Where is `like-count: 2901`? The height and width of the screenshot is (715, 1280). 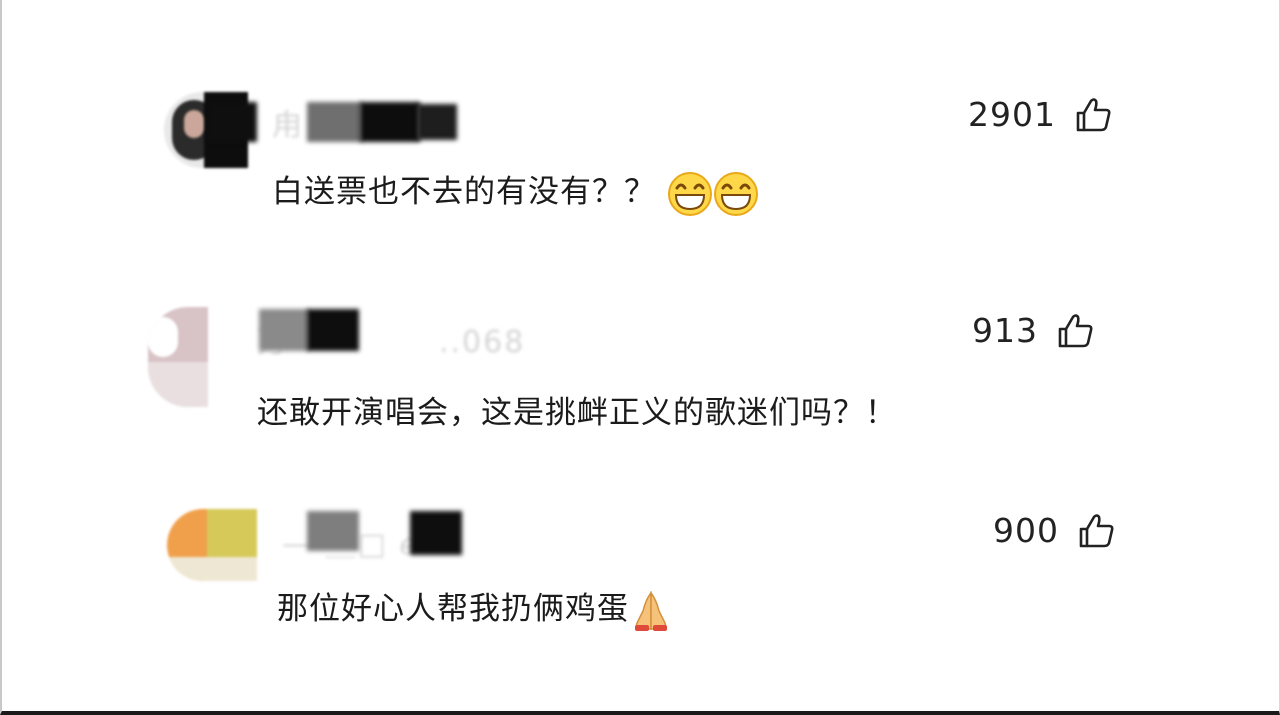 like-count: 2901 is located at coordinates (1012, 114).